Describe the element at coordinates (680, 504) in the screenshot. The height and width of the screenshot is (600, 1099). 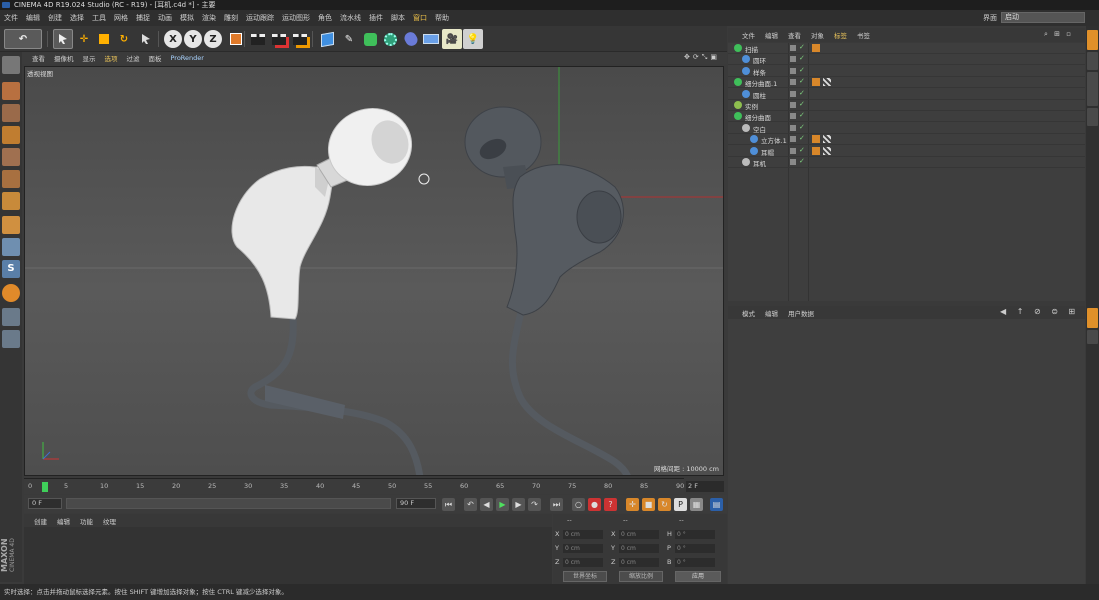
I see `key-parameter-icon: P` at that location.